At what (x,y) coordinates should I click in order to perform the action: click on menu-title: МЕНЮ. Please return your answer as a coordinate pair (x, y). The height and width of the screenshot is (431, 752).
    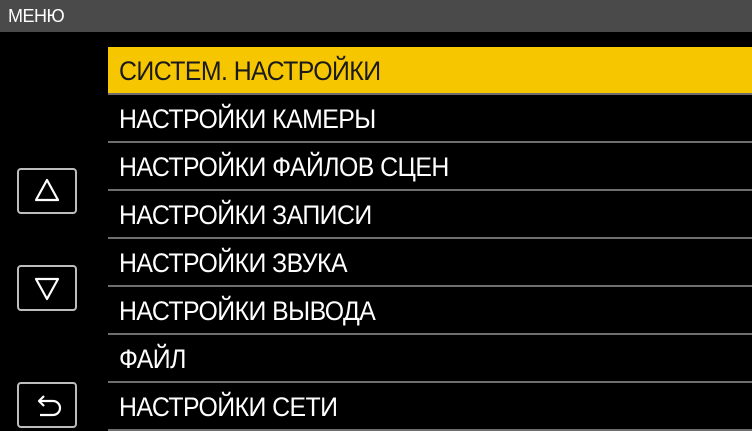
    Looking at the image, I should click on (36, 16).